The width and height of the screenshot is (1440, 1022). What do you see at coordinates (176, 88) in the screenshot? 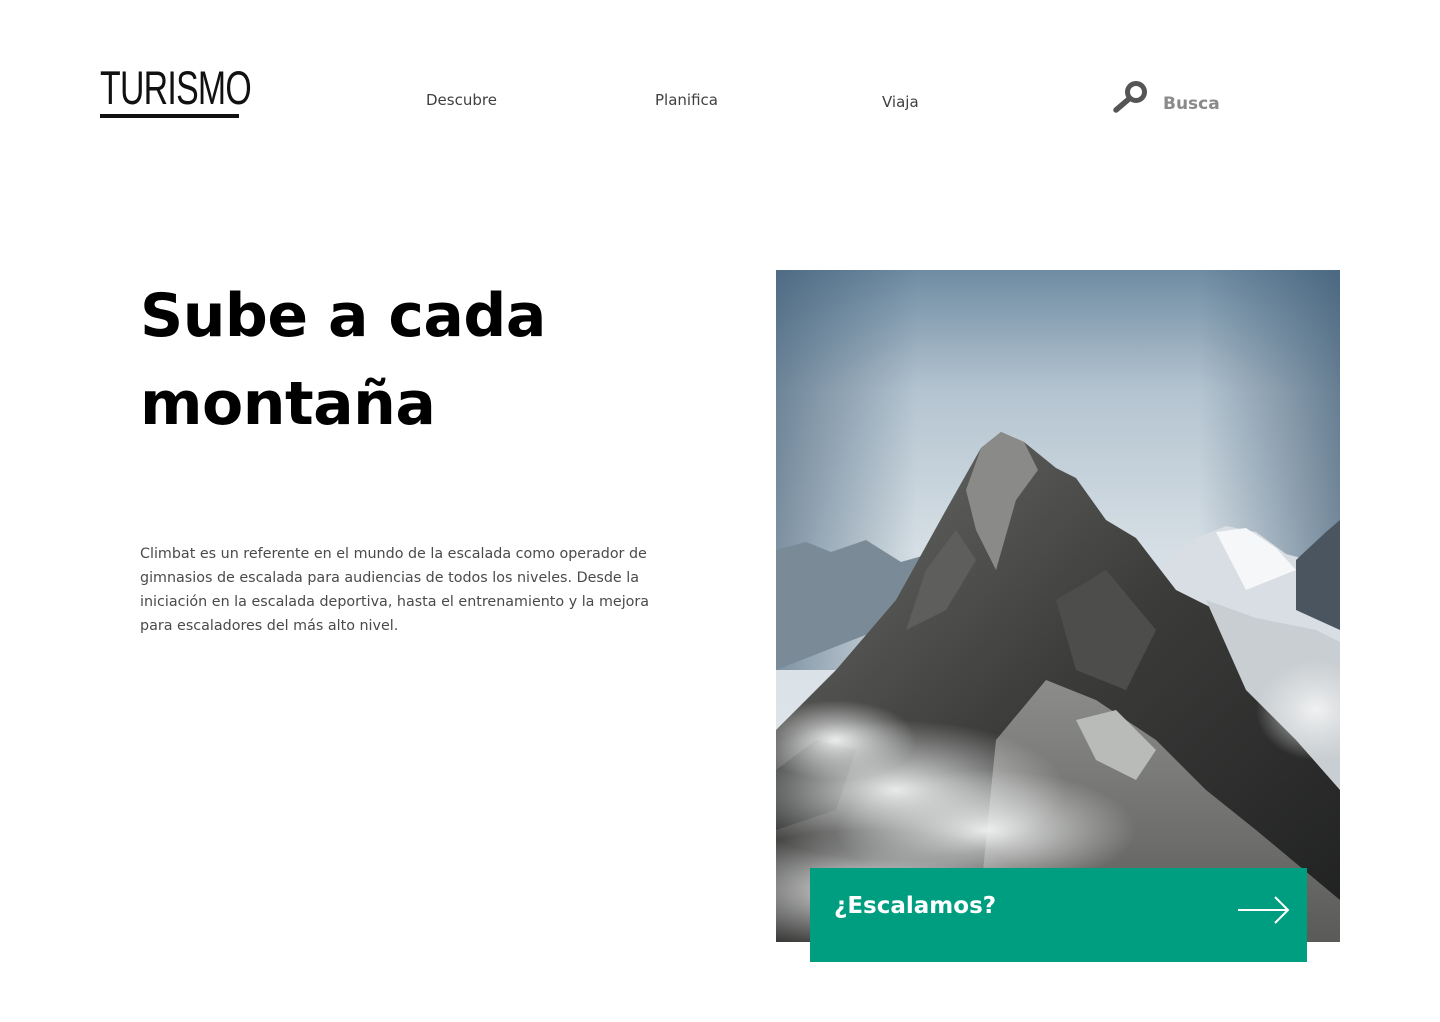
I see `site-logo: TURISMO` at bounding box center [176, 88].